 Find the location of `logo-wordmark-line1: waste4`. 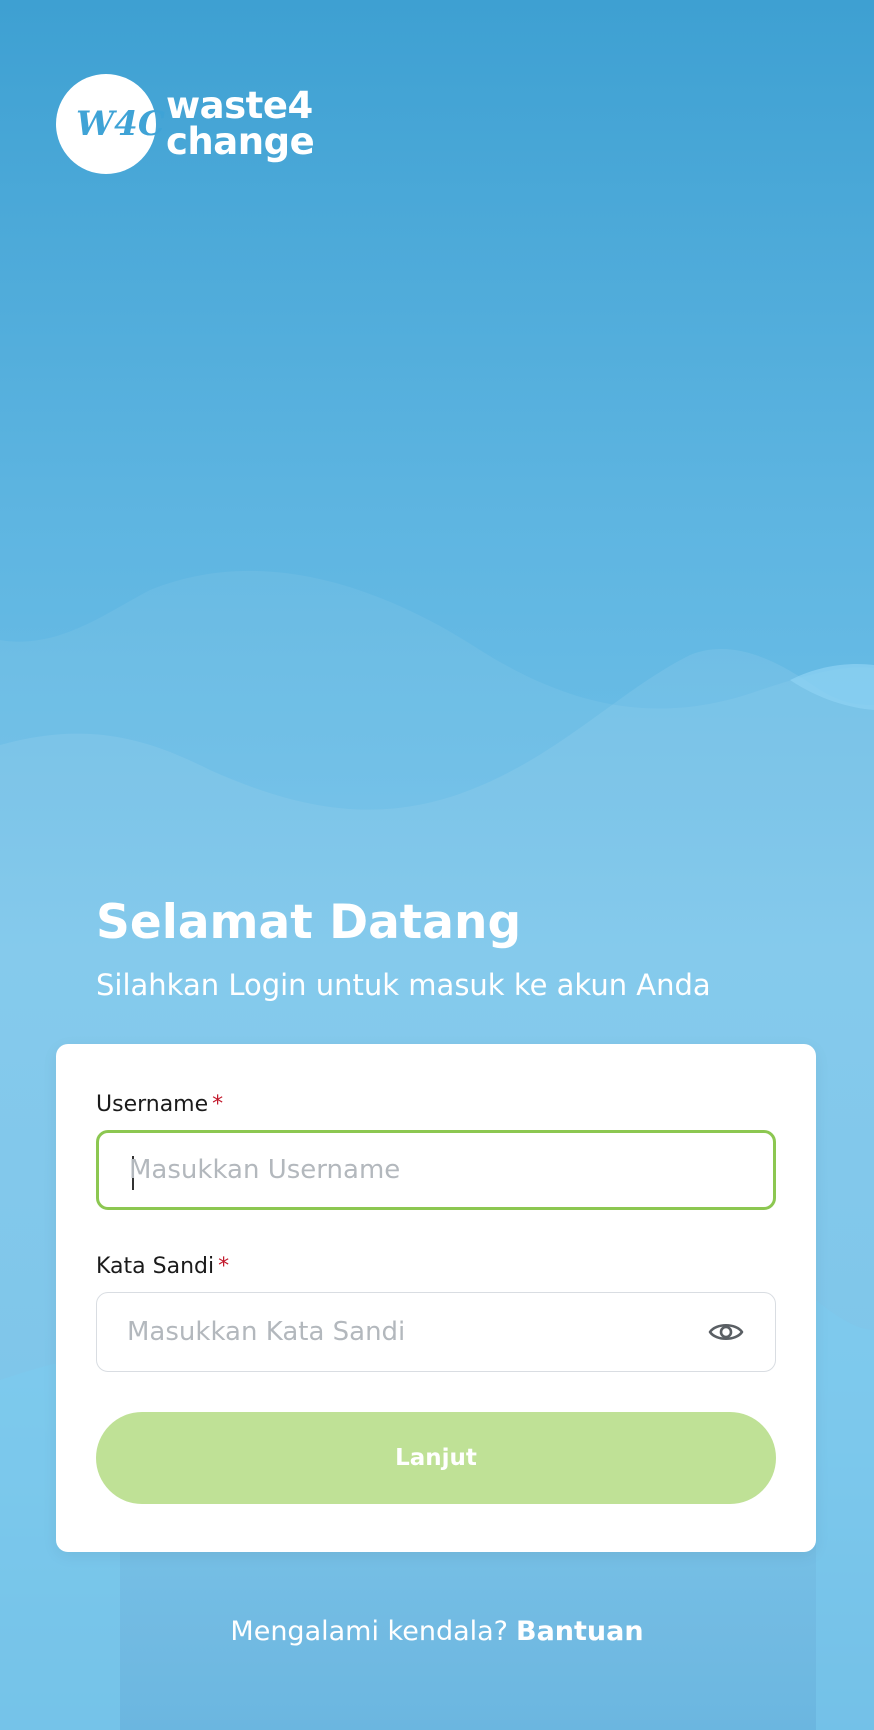

logo-wordmark-line1: waste4 is located at coordinates (239, 105).